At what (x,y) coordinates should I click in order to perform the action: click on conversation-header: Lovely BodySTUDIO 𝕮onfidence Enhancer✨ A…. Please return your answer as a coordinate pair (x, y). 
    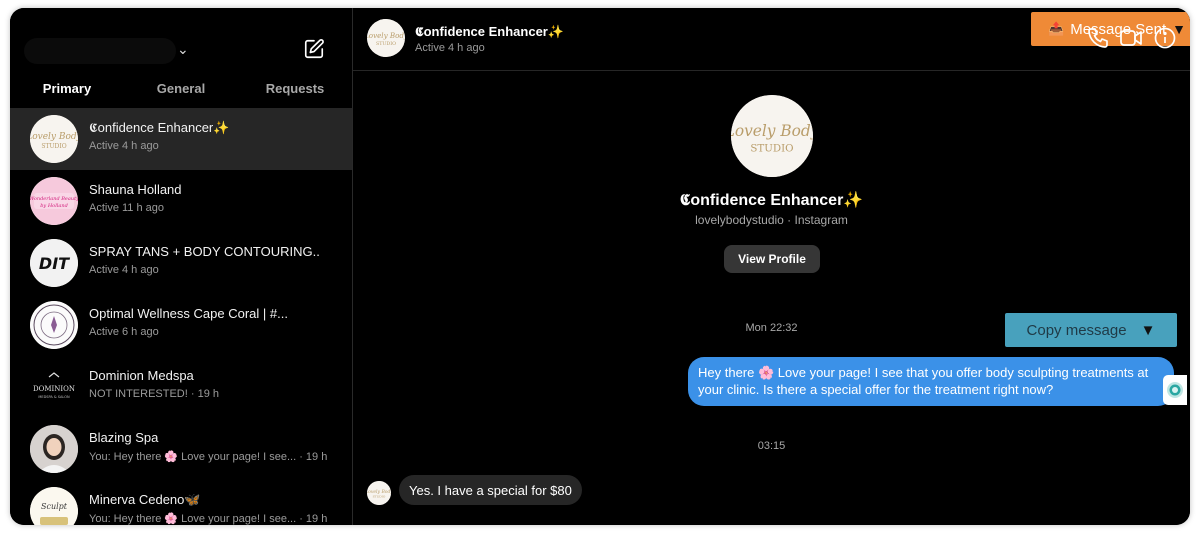
    Looking at the image, I should click on (771, 39).